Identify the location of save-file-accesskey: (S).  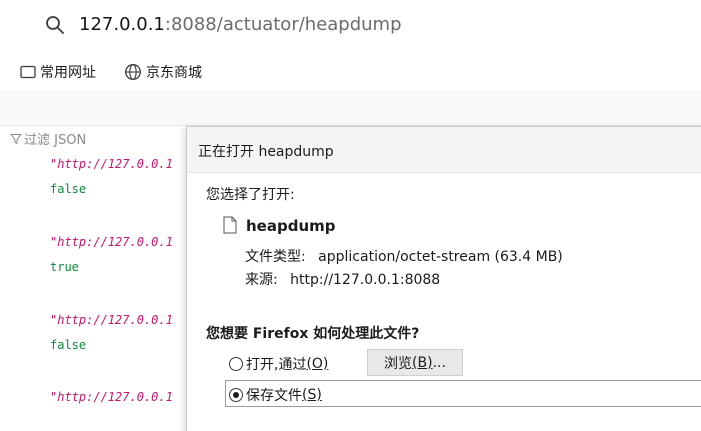
(312, 395).